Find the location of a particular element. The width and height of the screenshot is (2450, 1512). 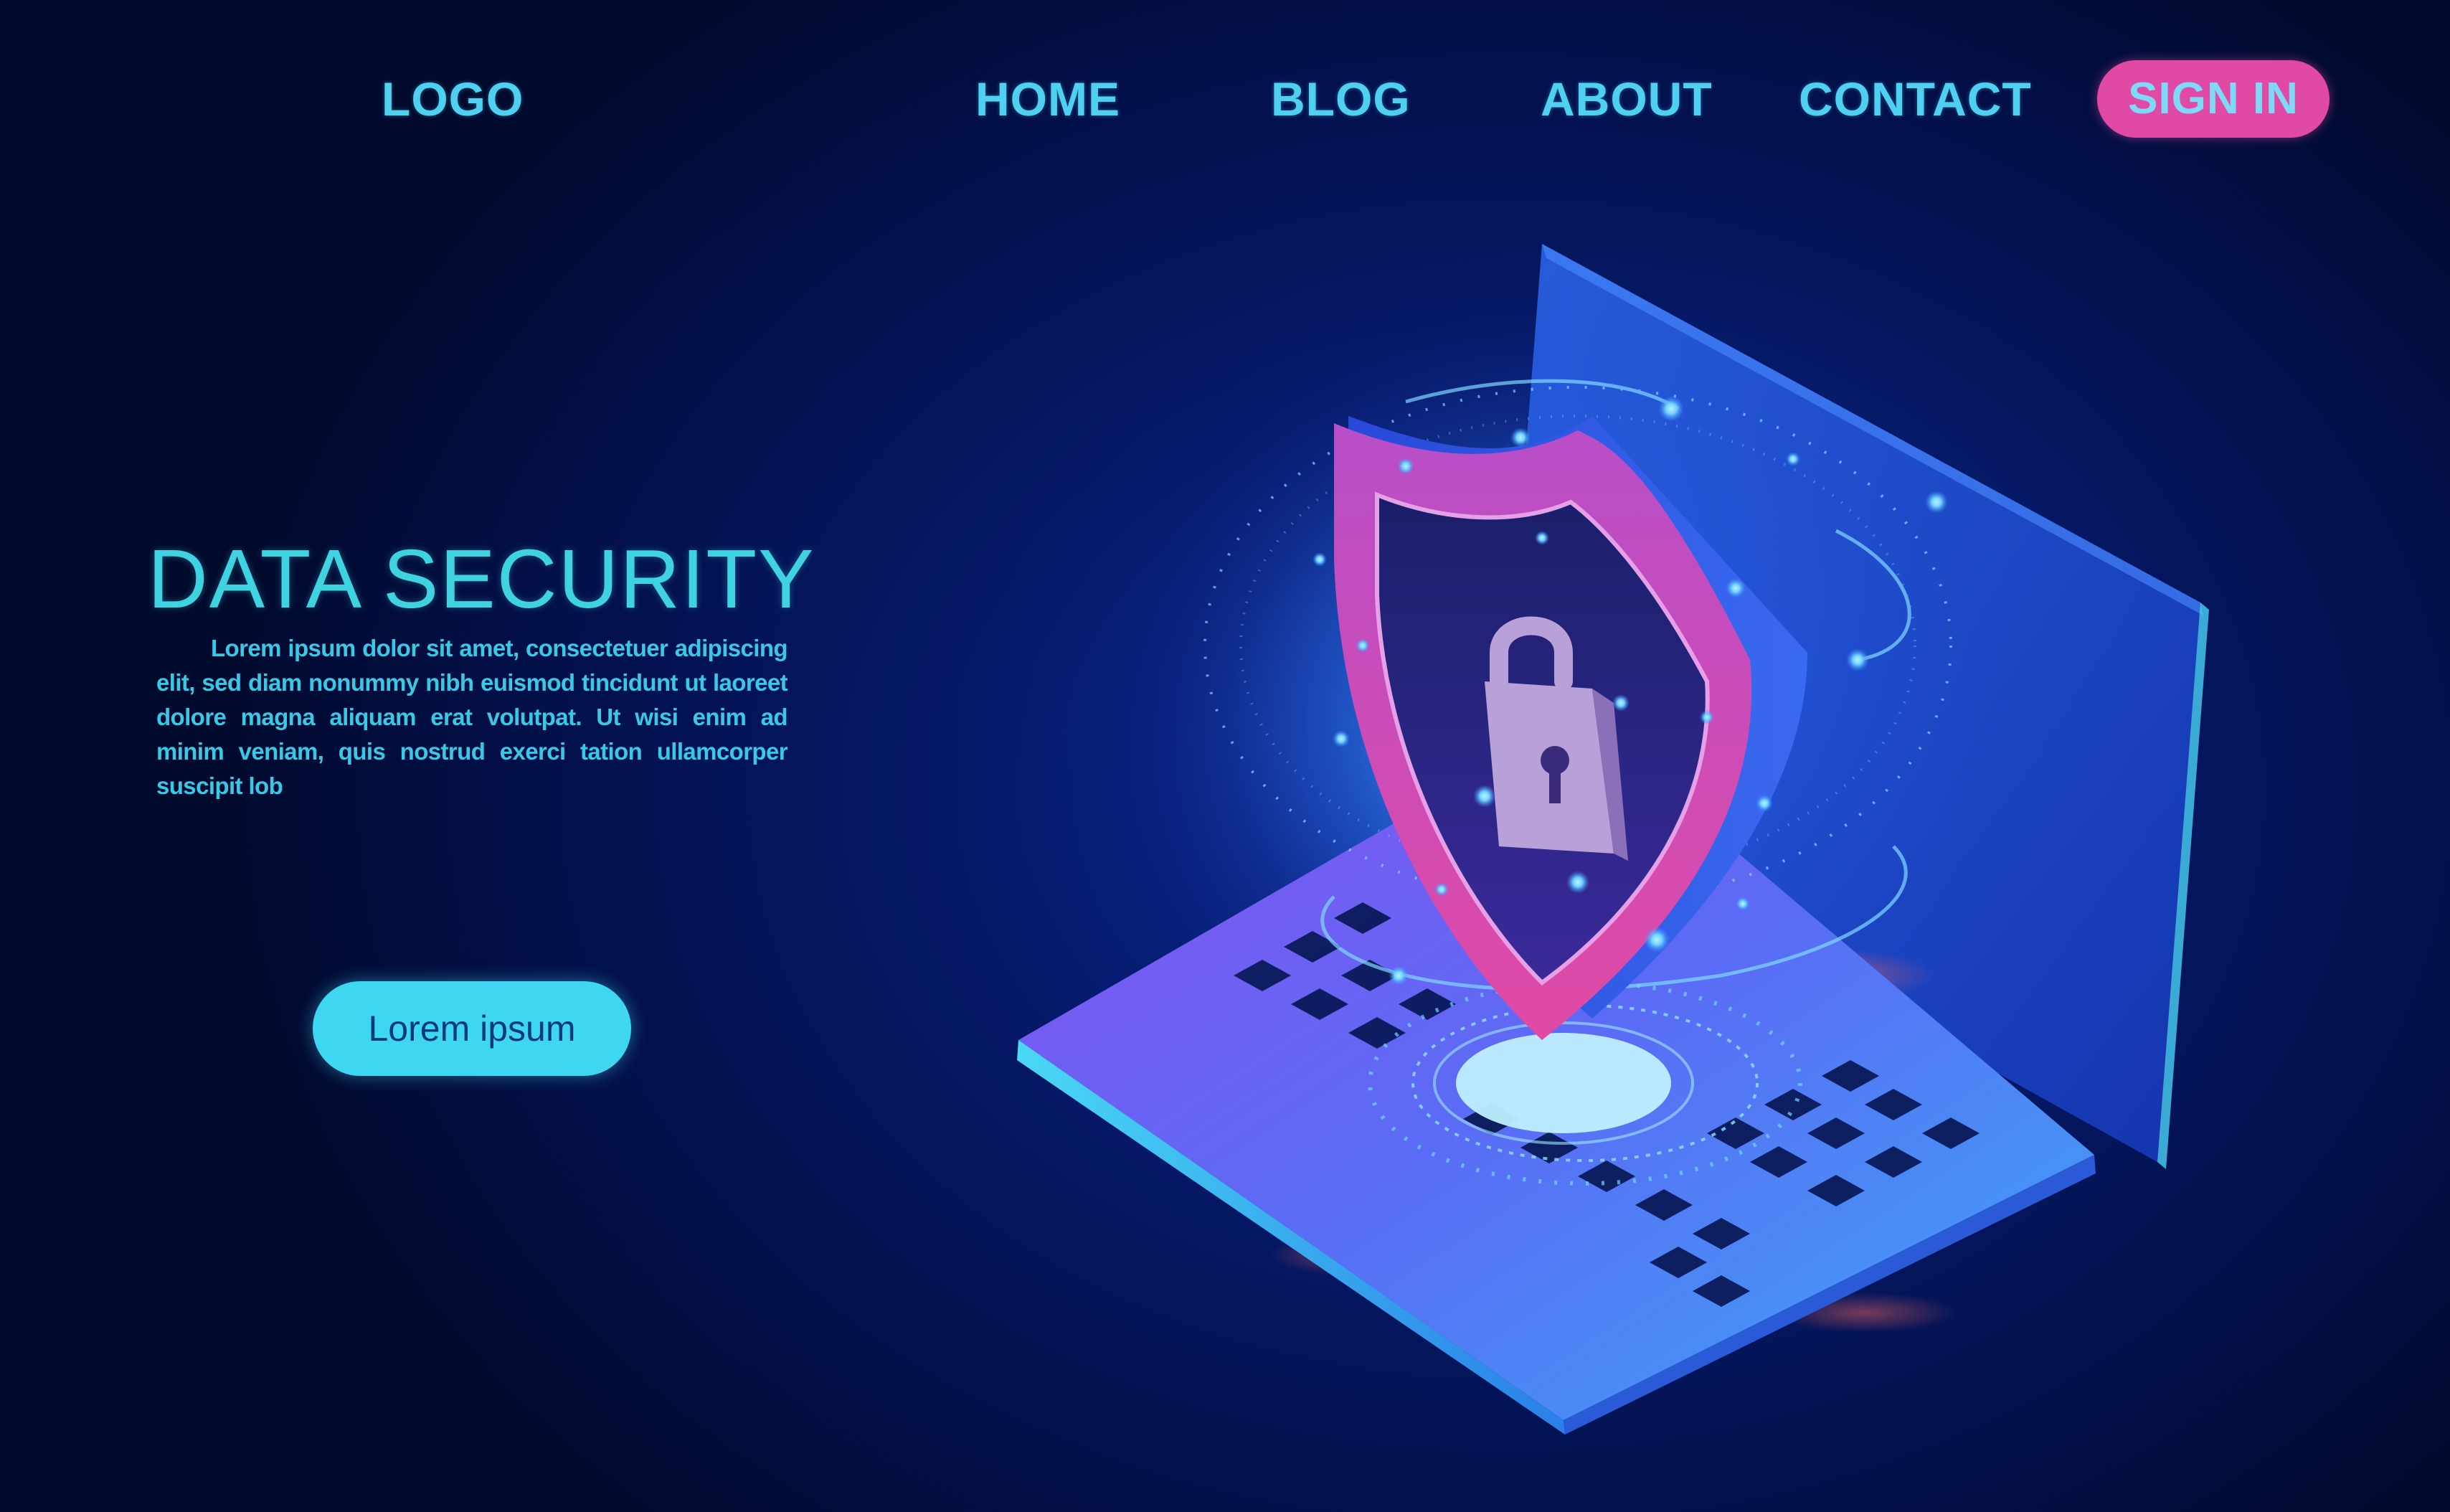

nav-item-contact: CONTACT is located at coordinates (1915, 99).